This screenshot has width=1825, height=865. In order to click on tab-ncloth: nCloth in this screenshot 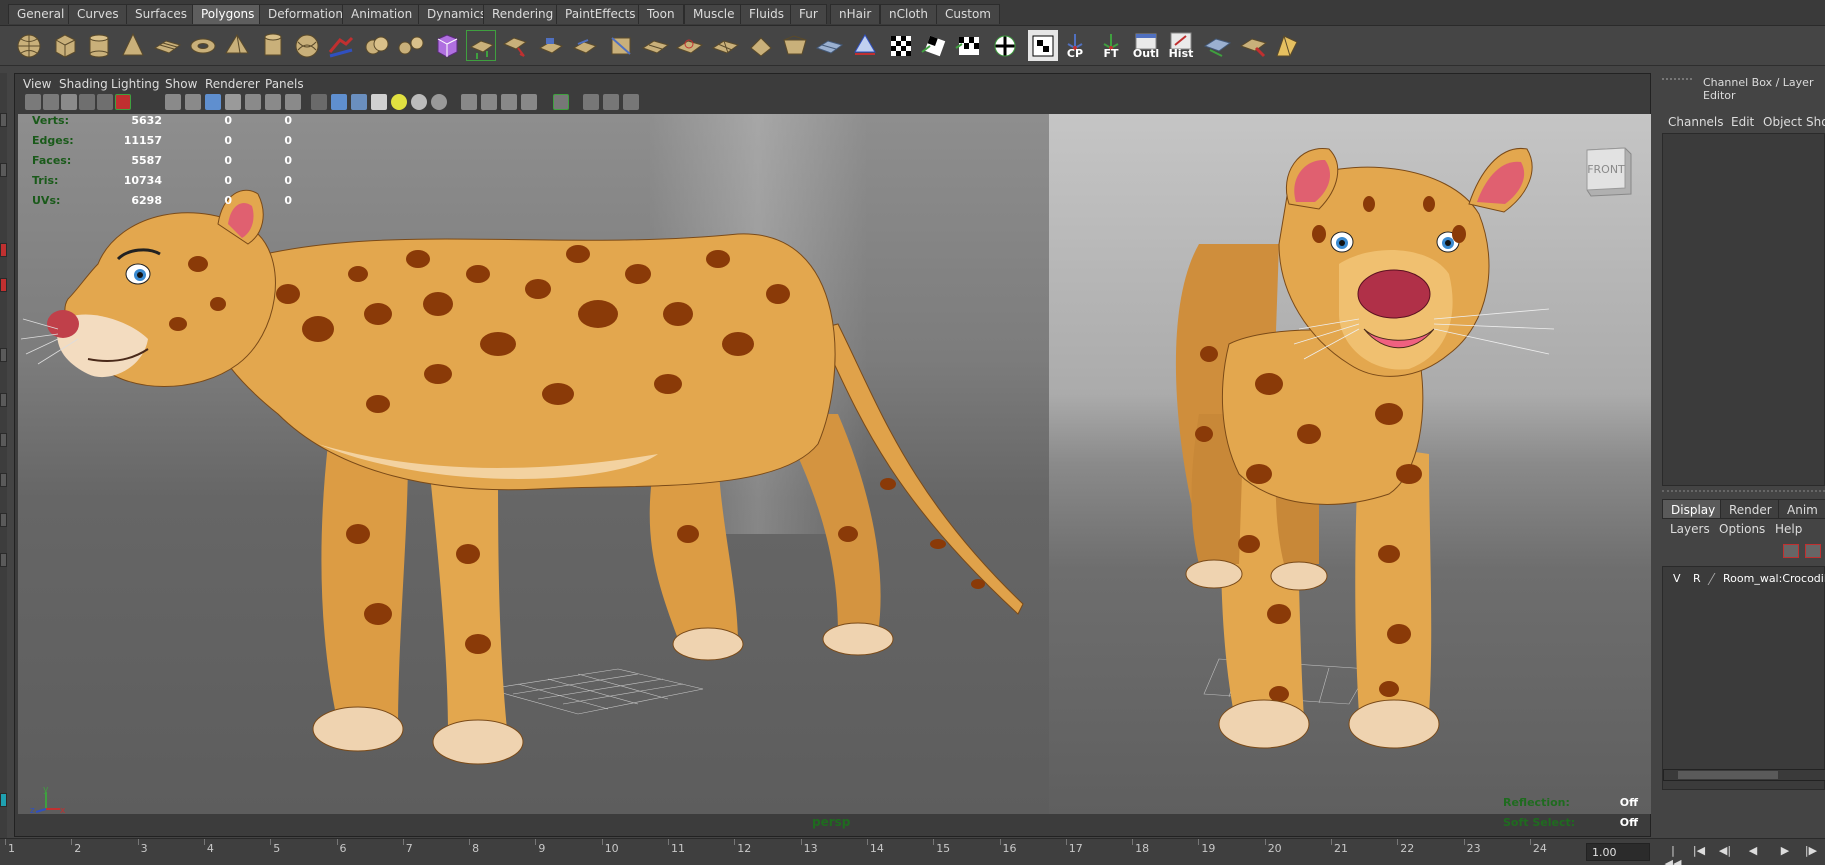, I will do `click(908, 14)`.